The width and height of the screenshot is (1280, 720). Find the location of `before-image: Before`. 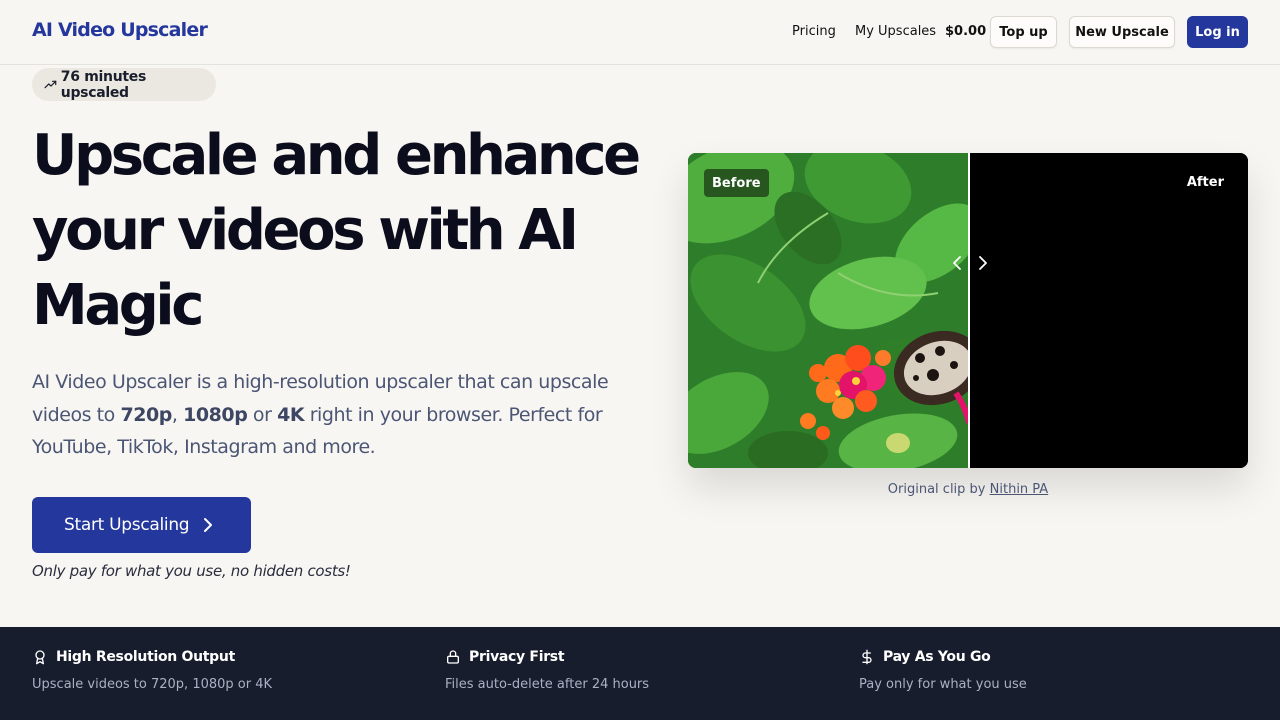

before-image: Before is located at coordinates (828, 310).